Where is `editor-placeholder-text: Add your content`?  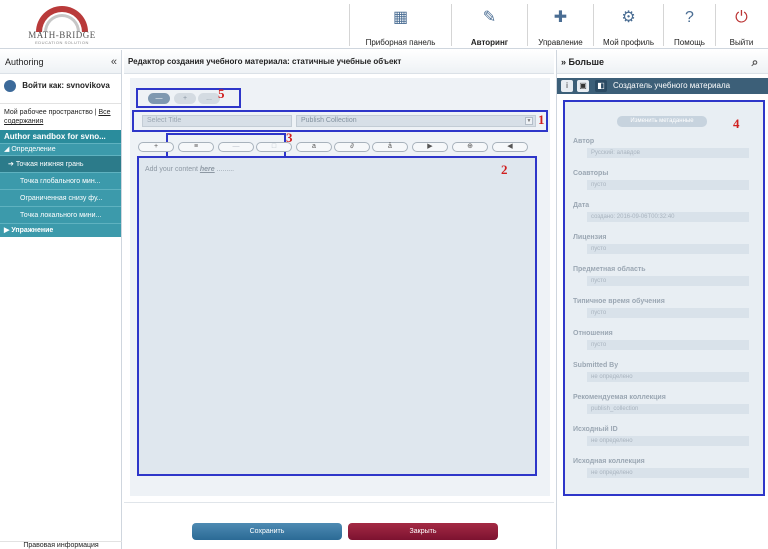
editor-placeholder-text: Add your content is located at coordinates (172, 169).